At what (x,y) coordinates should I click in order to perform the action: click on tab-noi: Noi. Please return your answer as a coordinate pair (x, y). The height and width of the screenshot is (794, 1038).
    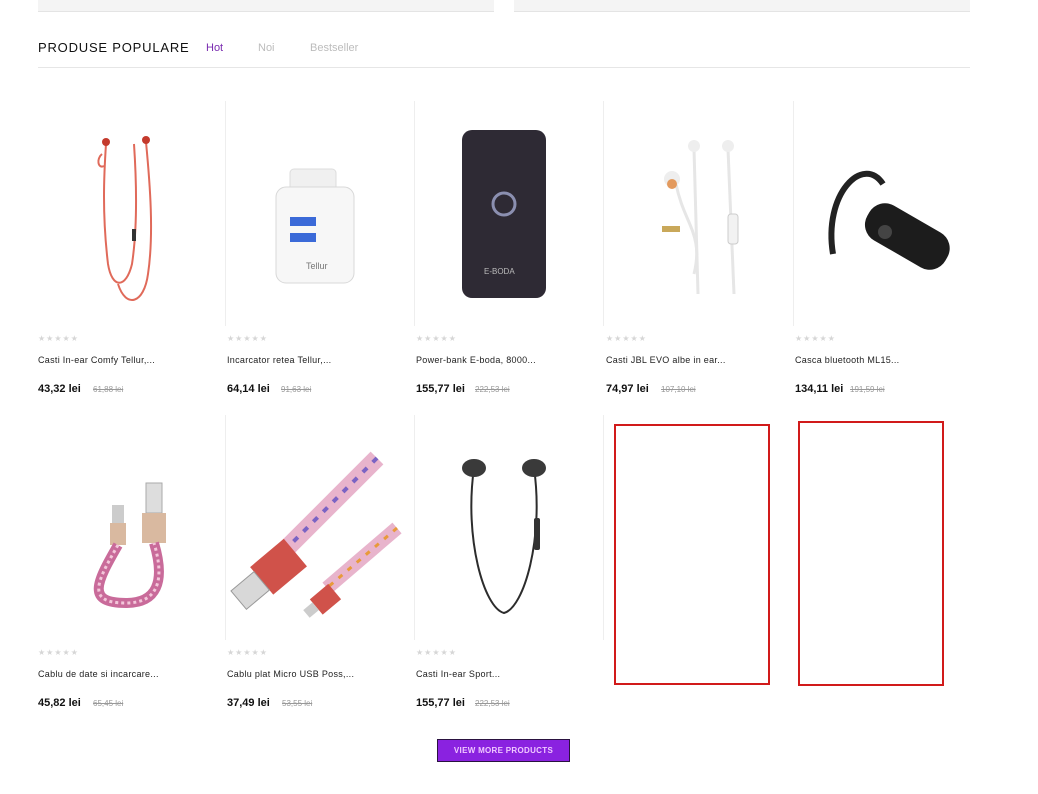
    Looking at the image, I should click on (266, 48).